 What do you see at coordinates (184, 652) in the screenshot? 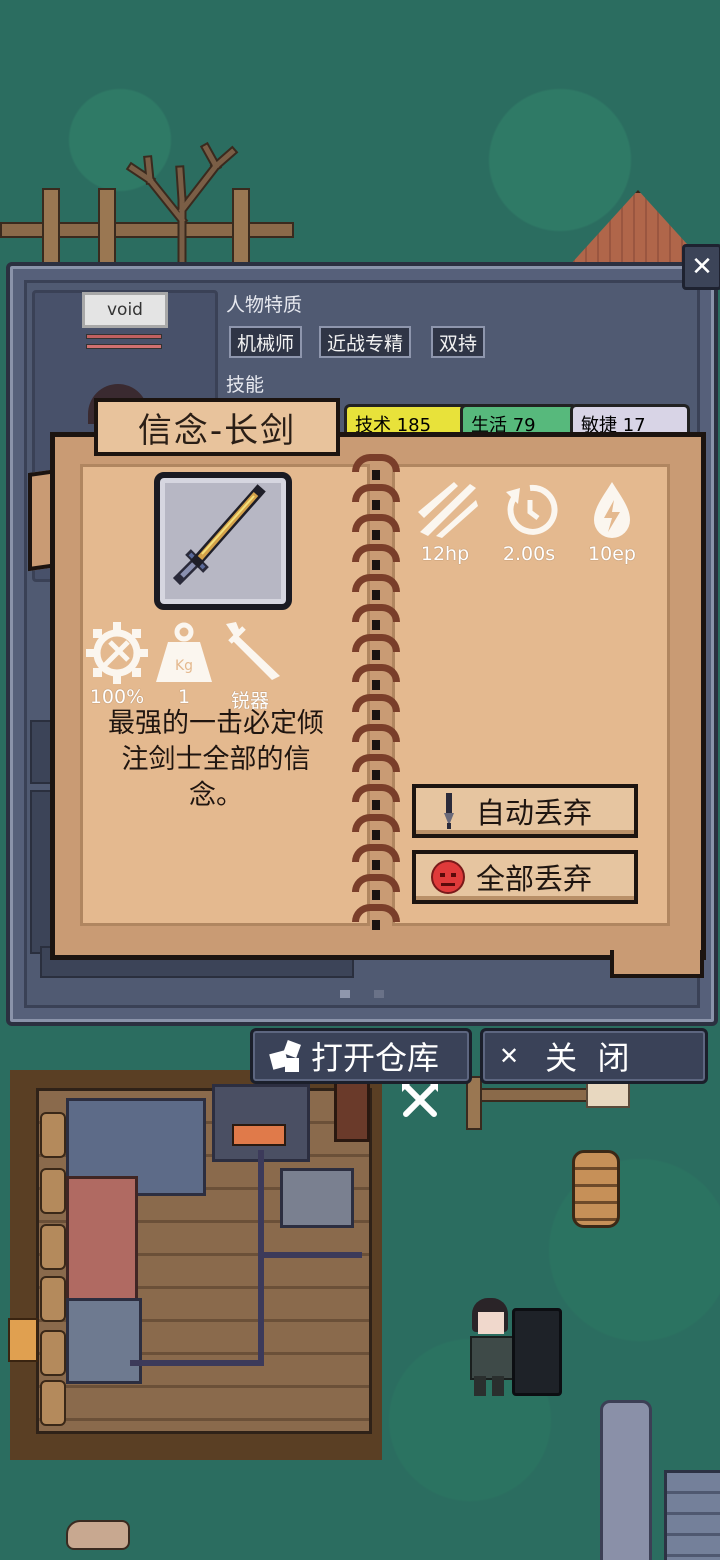
I see `weight-kg-icon: Kg` at bounding box center [184, 652].